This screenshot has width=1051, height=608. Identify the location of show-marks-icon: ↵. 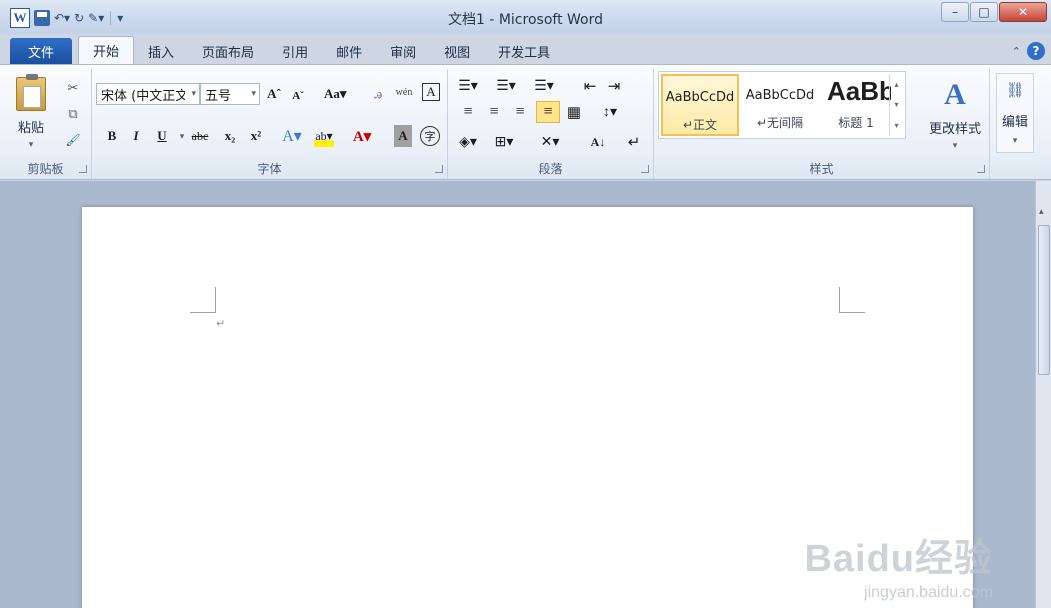
(634, 142).